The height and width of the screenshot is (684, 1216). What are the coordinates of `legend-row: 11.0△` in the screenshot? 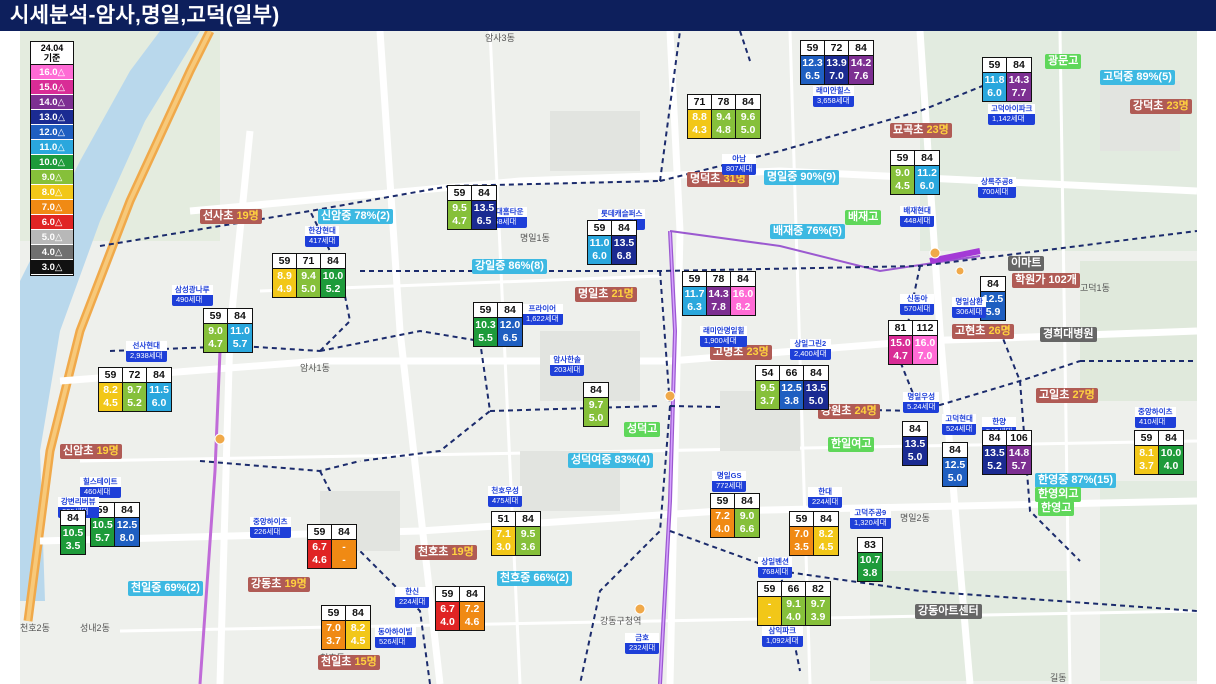 It's located at (52, 147).